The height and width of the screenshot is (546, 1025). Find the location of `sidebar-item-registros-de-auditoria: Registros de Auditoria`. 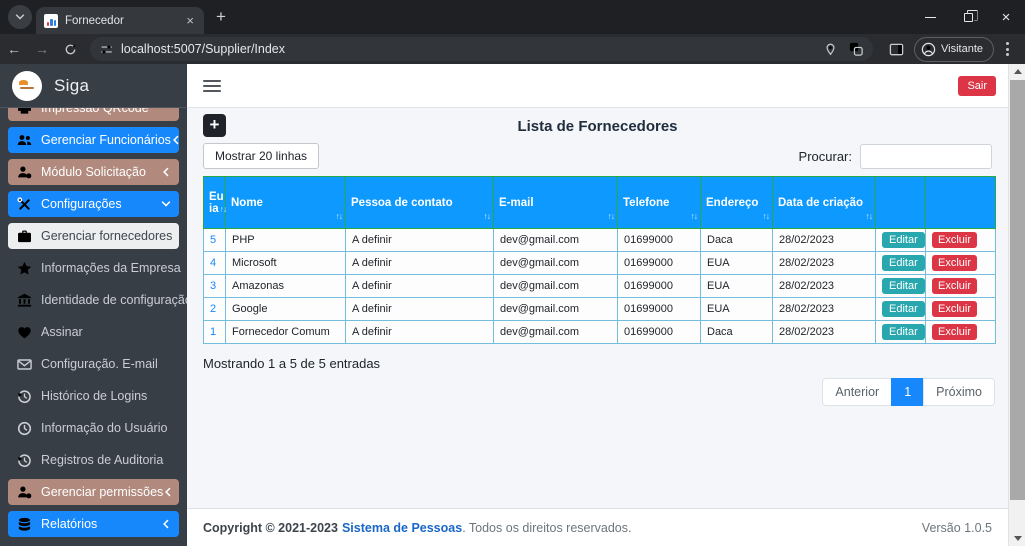

sidebar-item-registros-de-auditoria: Registros de Auditoria is located at coordinates (93, 460).